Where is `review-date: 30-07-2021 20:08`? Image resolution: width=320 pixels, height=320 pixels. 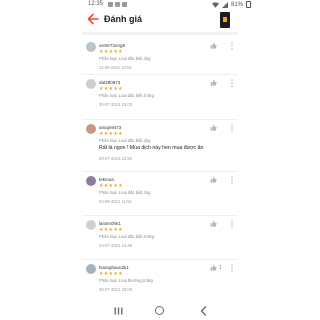 review-date: 30-07-2021 20:08 is located at coordinates (116, 289).